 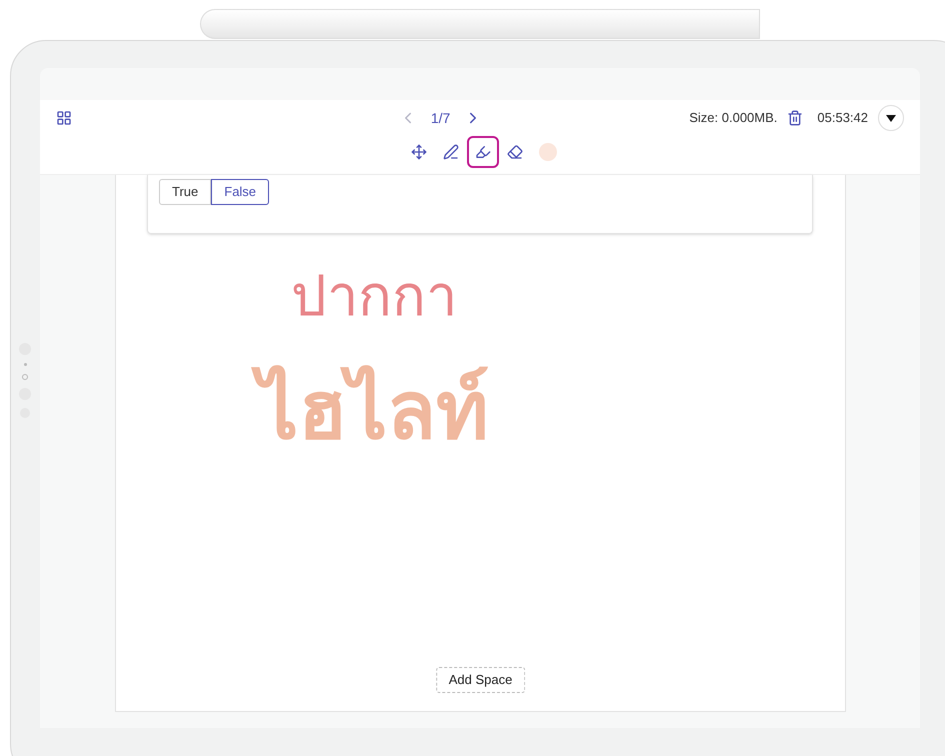 I want to click on dropdown-button, so click(x=891, y=118).